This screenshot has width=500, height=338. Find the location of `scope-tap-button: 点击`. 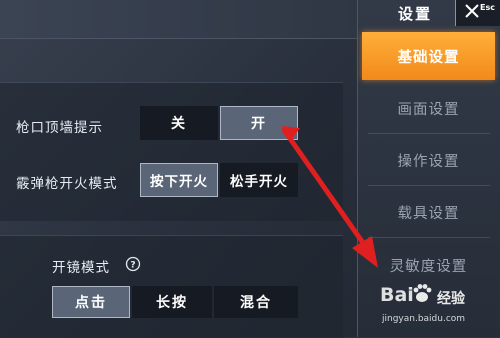

scope-tap-button: 点击 is located at coordinates (91, 302).